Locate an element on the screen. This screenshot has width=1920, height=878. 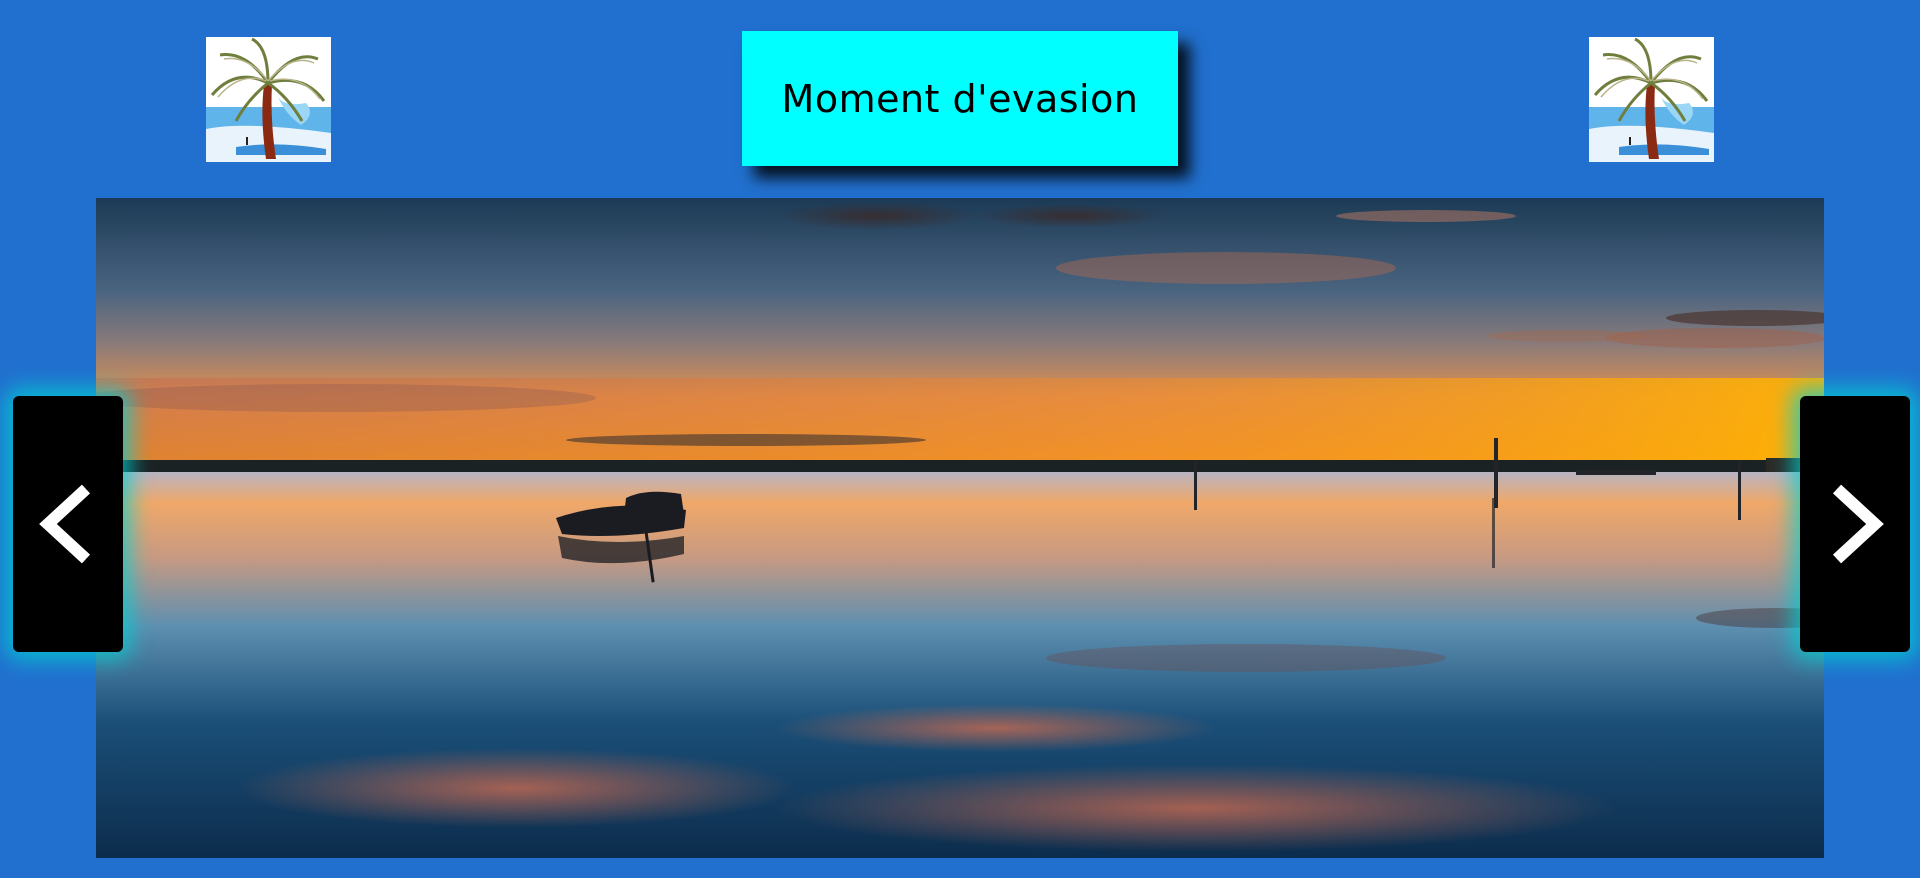
next-slide-button is located at coordinates (1855, 524).